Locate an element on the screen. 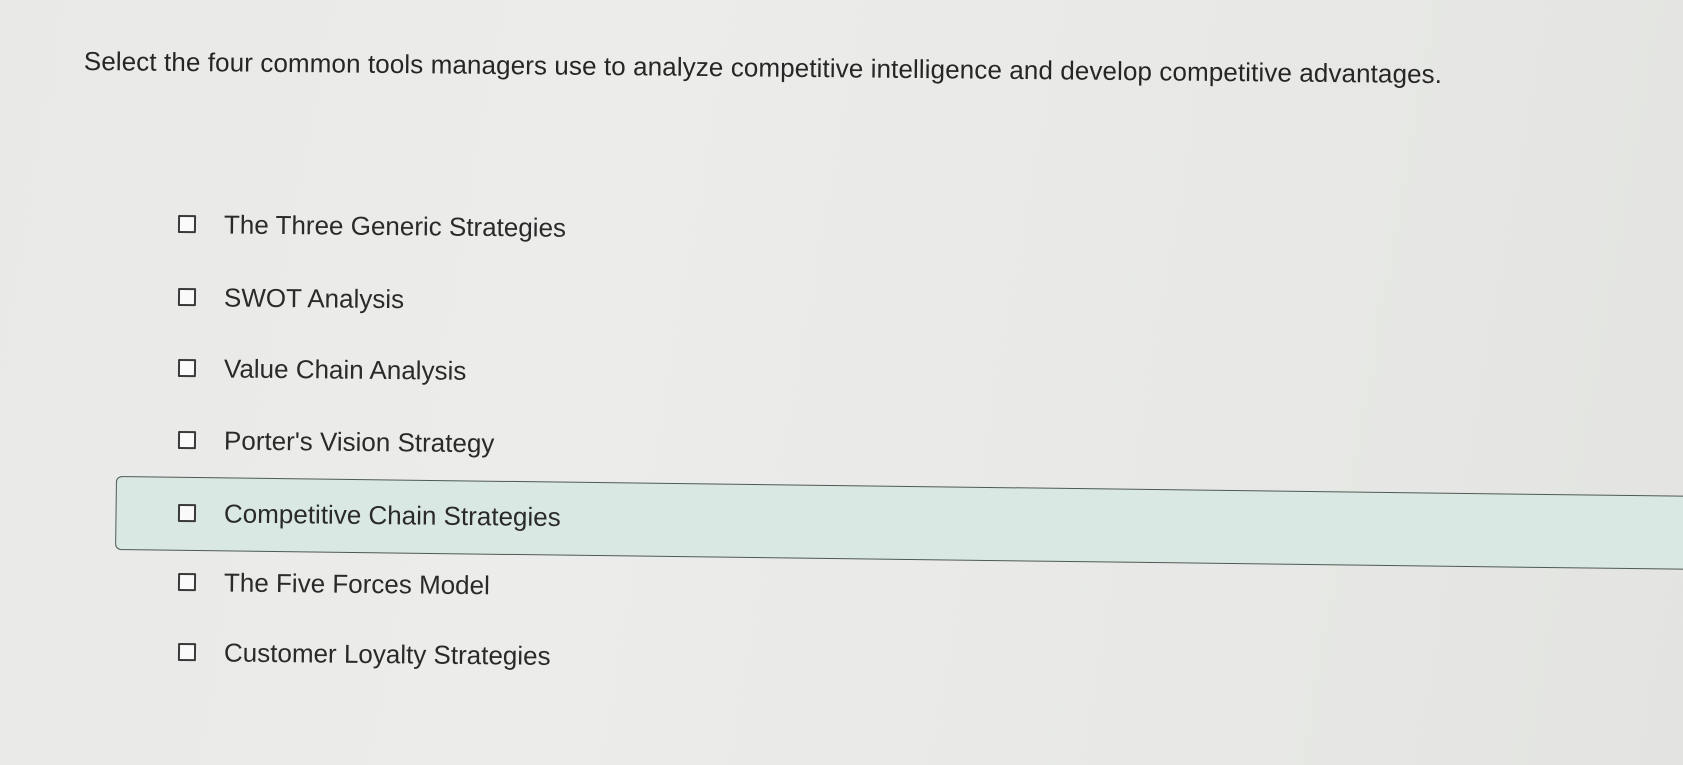 The height and width of the screenshot is (765, 1683). option-swot-analysis: SWOT Analysis is located at coordinates (291, 298).